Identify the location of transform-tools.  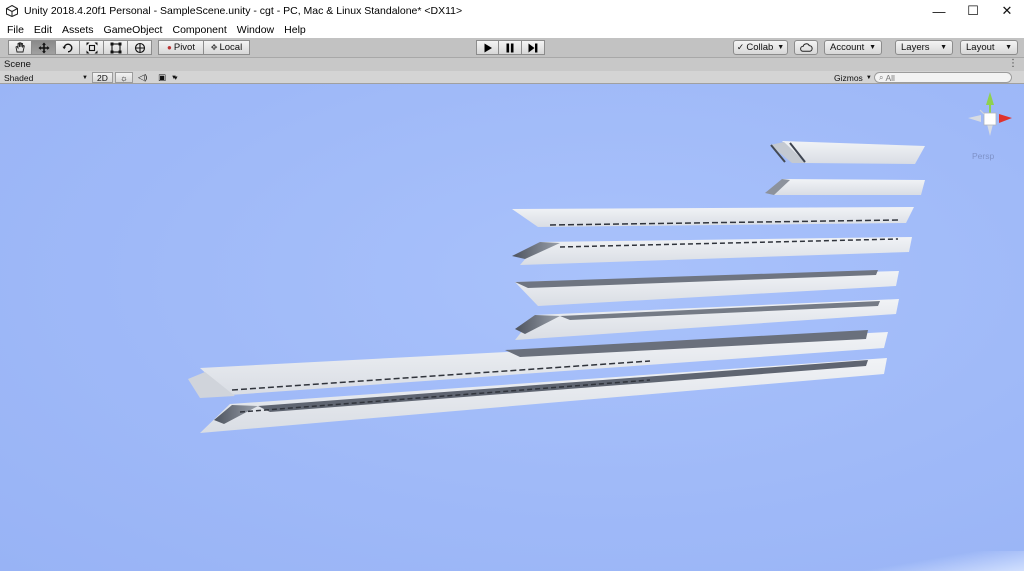
(80, 47).